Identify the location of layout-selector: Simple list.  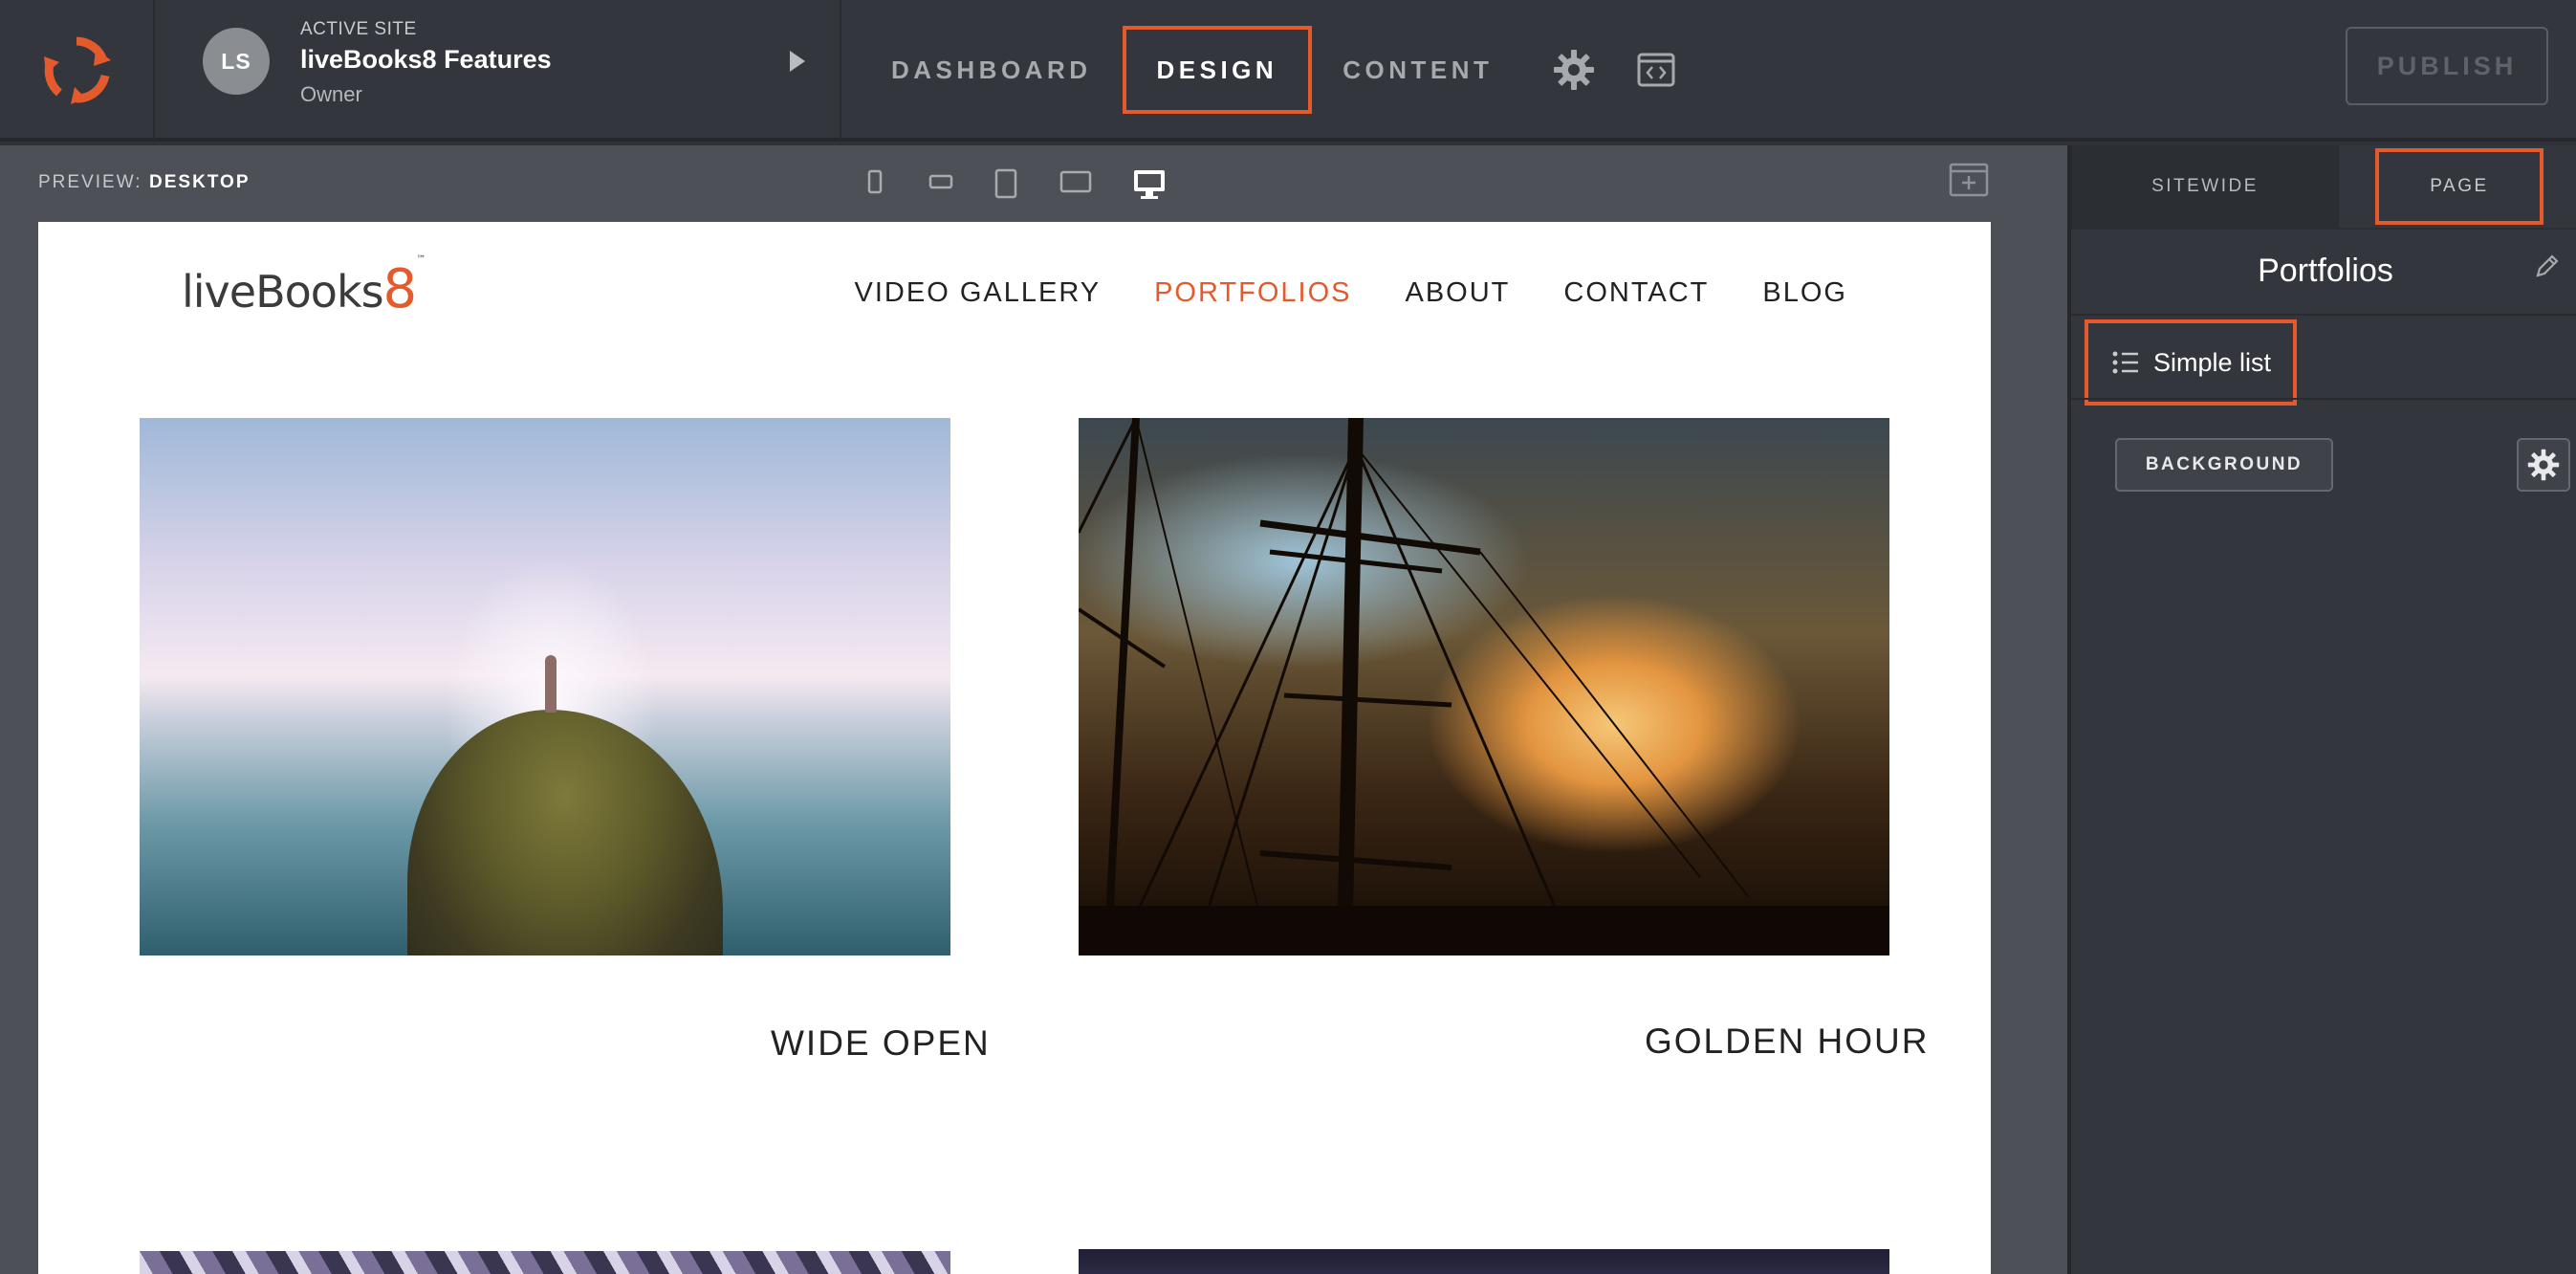
(2191, 362).